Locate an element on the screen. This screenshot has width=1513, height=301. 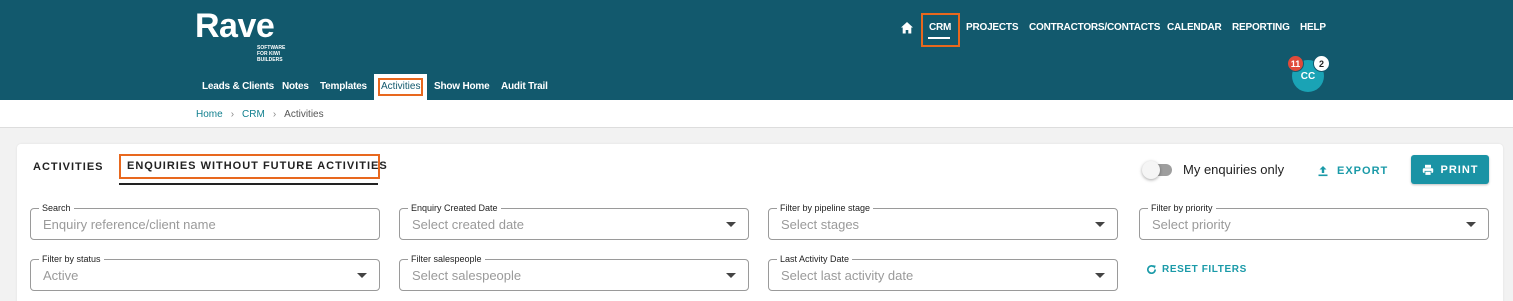
reset-filters-button: RESET FILTERS is located at coordinates (1196, 269).